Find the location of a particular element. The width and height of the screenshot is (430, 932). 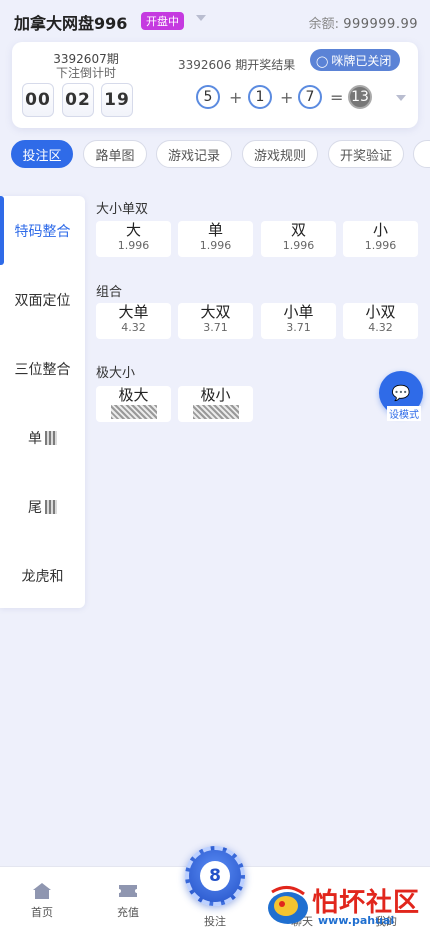

watermark-url: www.pahuai is located at coordinates (356, 920).